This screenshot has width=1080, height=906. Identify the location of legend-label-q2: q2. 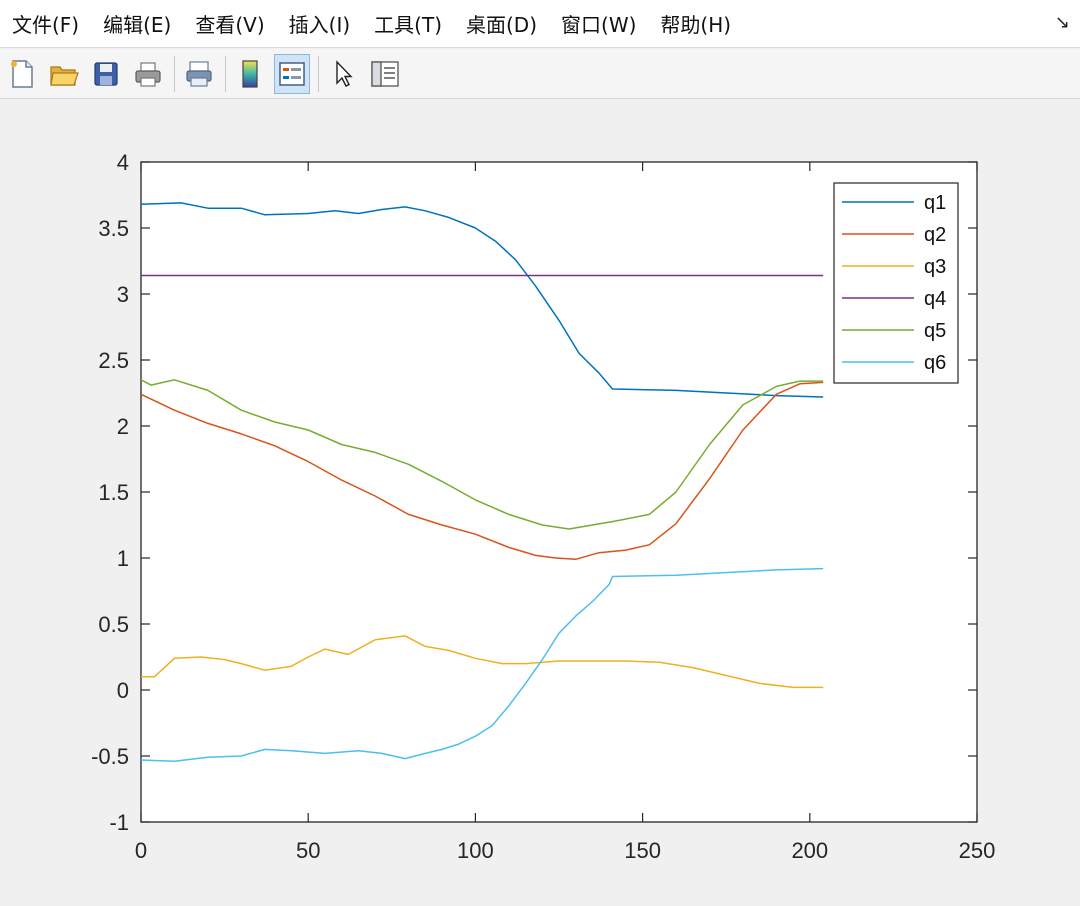
(935, 235).